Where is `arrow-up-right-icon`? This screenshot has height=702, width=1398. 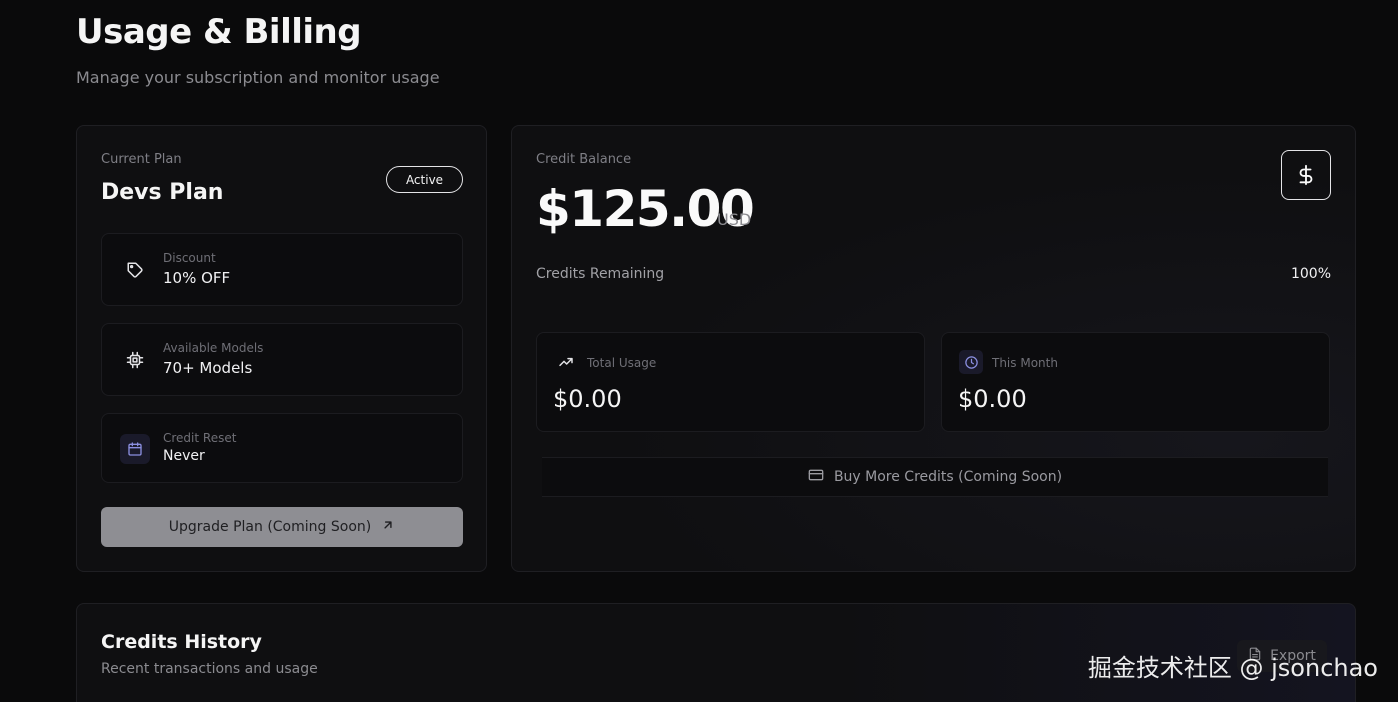
arrow-up-right-icon is located at coordinates (388, 527).